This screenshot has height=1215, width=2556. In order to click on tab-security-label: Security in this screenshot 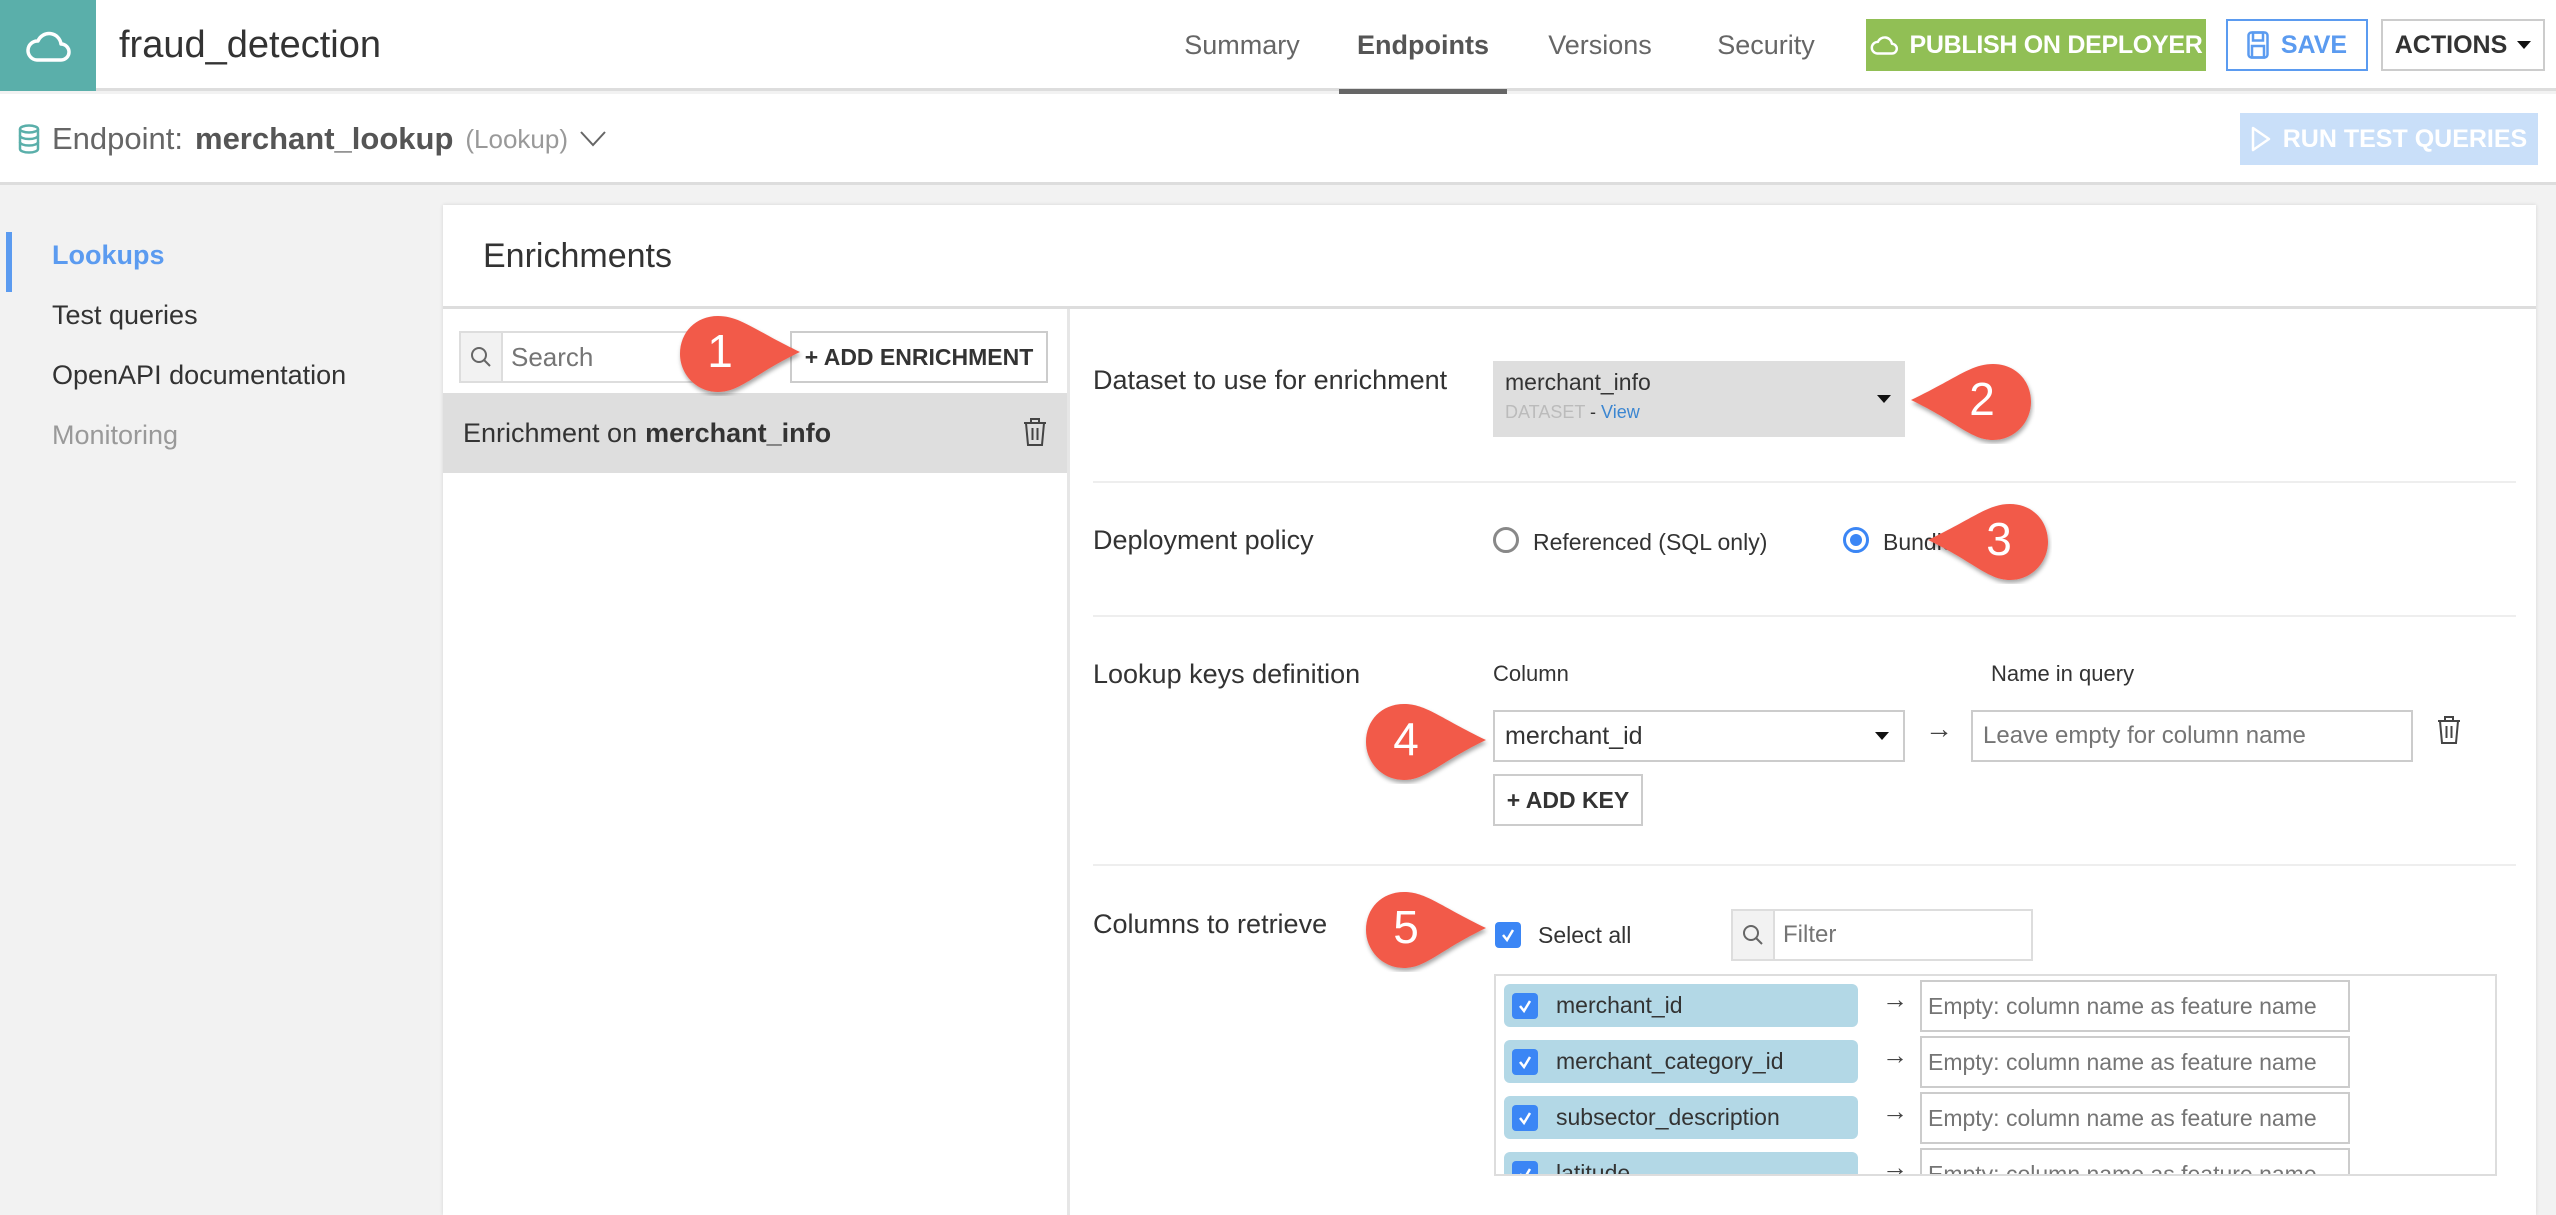, I will do `click(1766, 45)`.